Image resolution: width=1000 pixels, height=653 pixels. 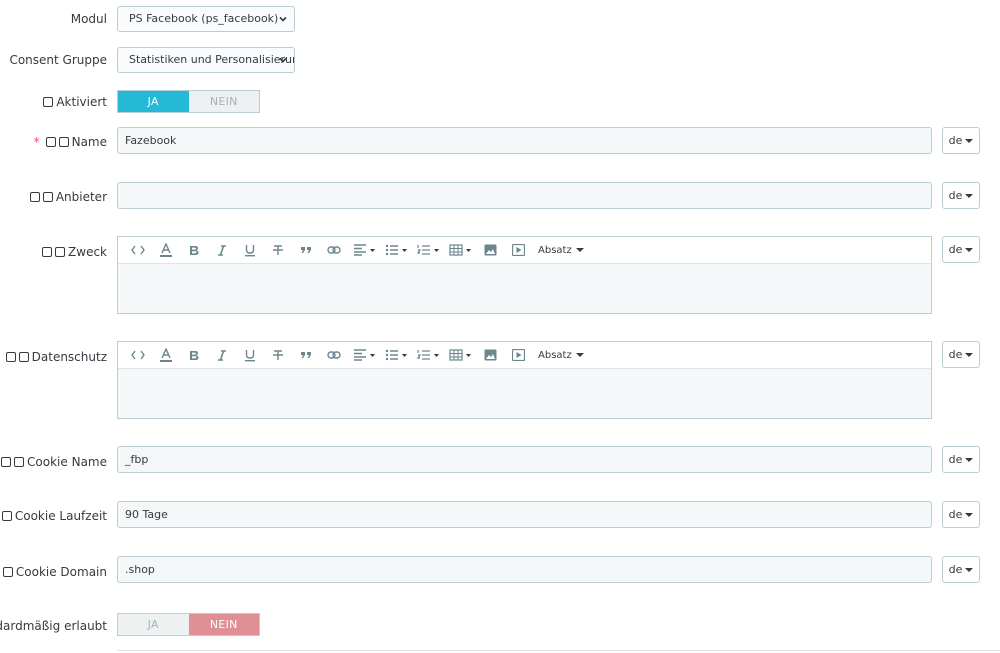 What do you see at coordinates (524, 288) in the screenshot?
I see `zweck-editor-area` at bounding box center [524, 288].